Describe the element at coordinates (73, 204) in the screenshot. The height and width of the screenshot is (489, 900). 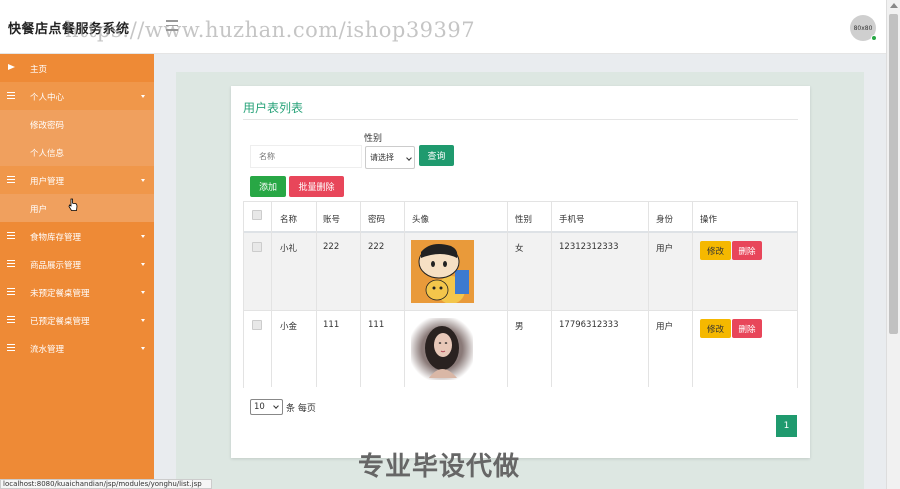
I see `hand-cursor-icon` at that location.